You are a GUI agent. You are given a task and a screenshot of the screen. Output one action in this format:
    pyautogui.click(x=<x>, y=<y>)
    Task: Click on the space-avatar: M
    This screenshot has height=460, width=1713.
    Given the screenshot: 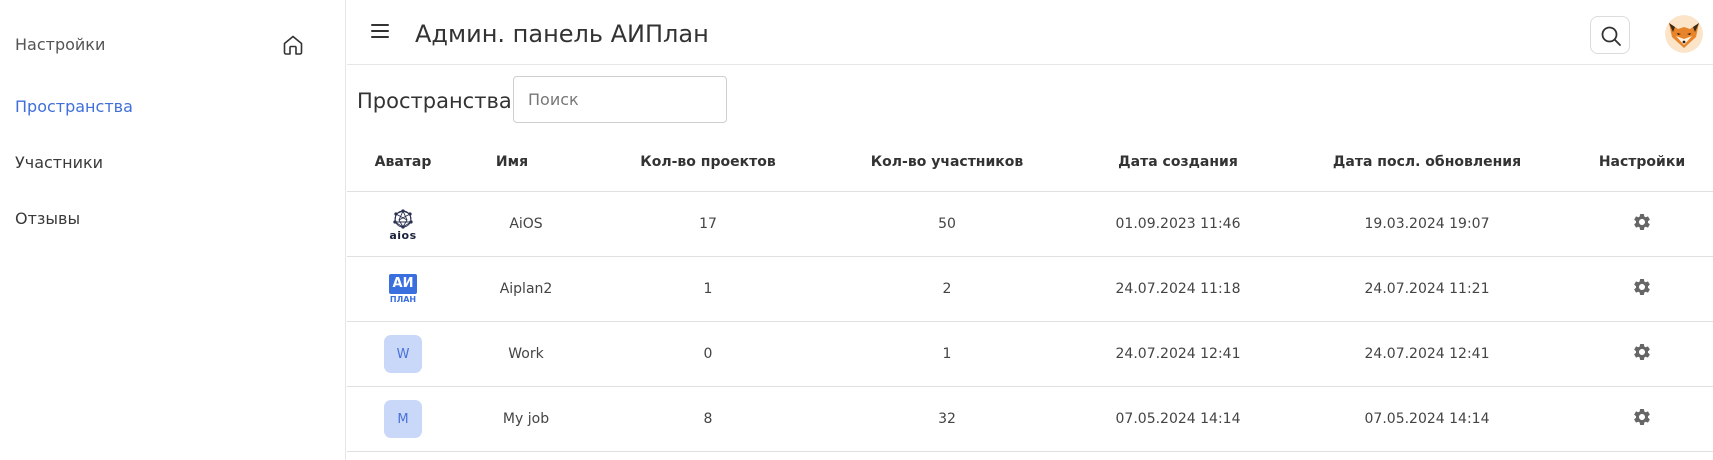 What is the action you would take?
    pyautogui.click(x=403, y=419)
    